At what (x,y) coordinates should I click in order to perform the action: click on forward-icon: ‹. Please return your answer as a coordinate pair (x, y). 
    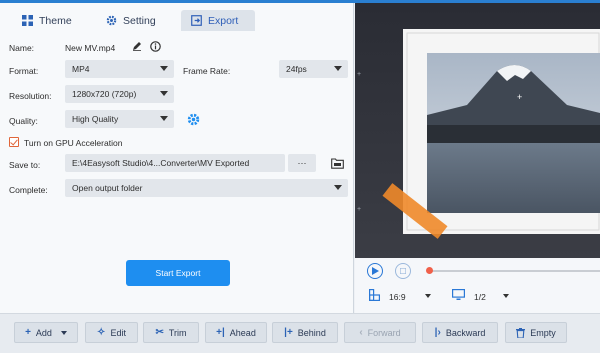
    Looking at the image, I should click on (361, 332).